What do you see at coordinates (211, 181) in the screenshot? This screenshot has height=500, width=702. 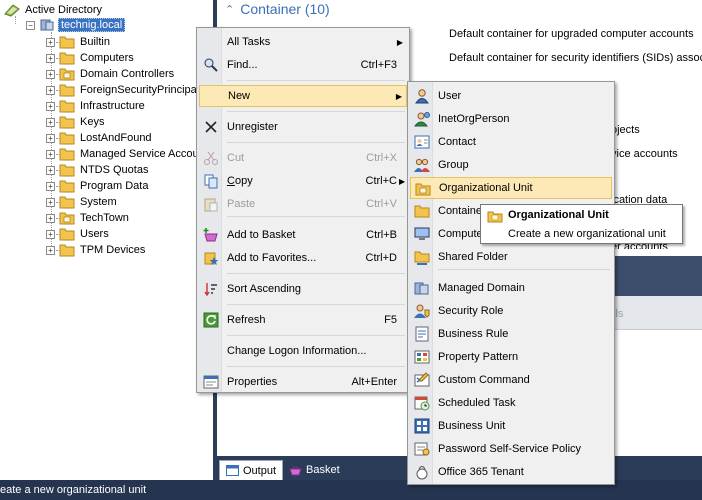 I see `copy-icon` at bounding box center [211, 181].